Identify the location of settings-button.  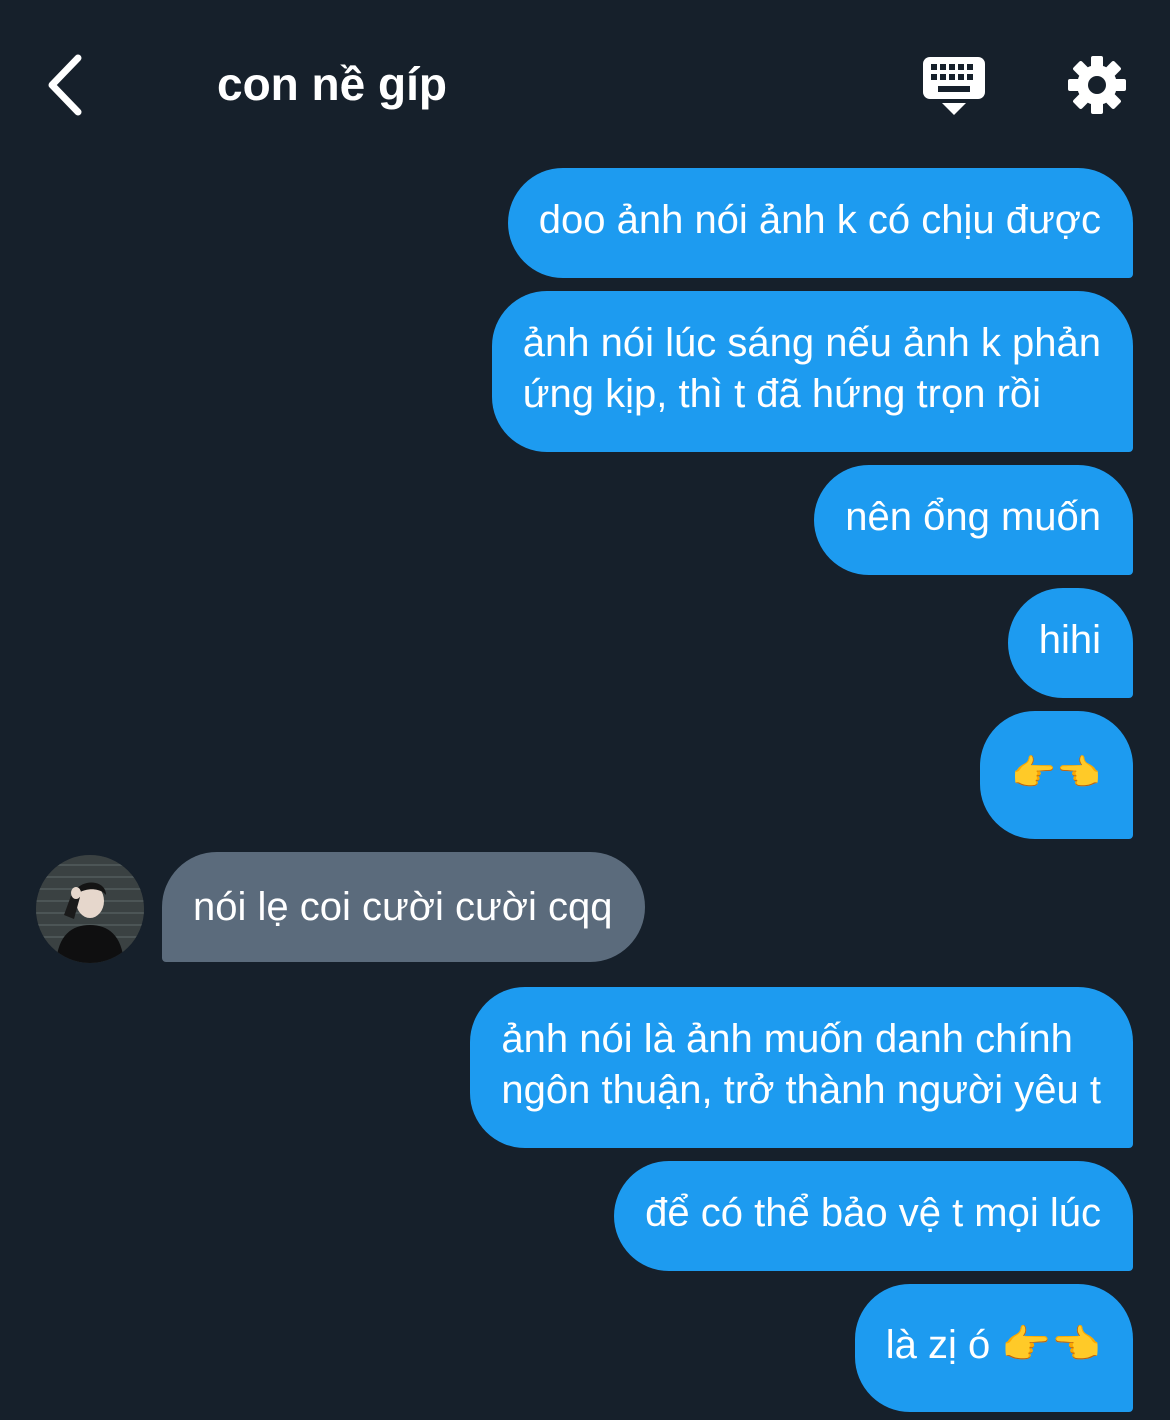
(1097, 85).